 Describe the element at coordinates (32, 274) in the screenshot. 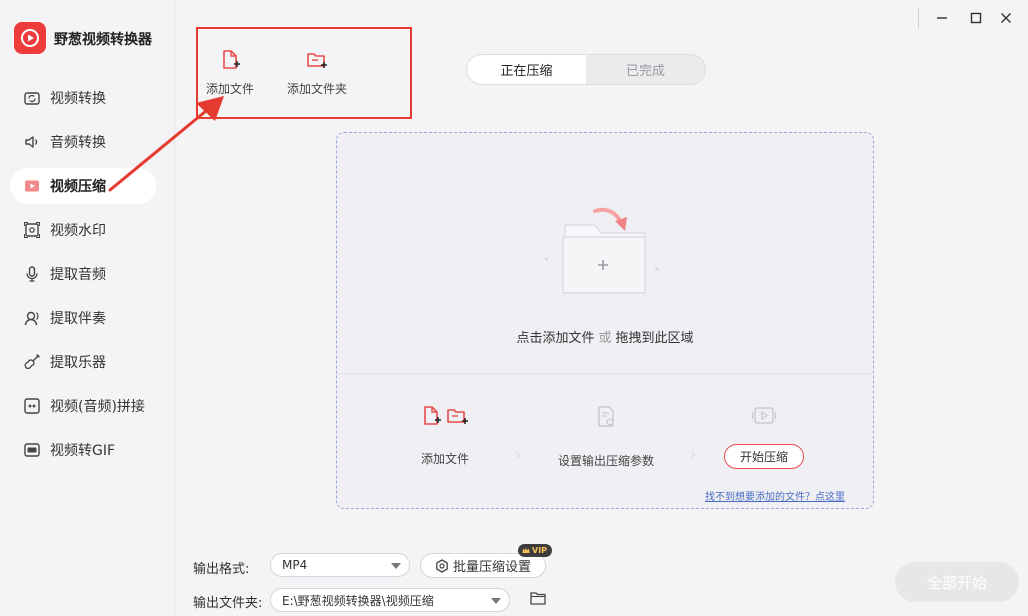

I see `microphone-icon` at that location.